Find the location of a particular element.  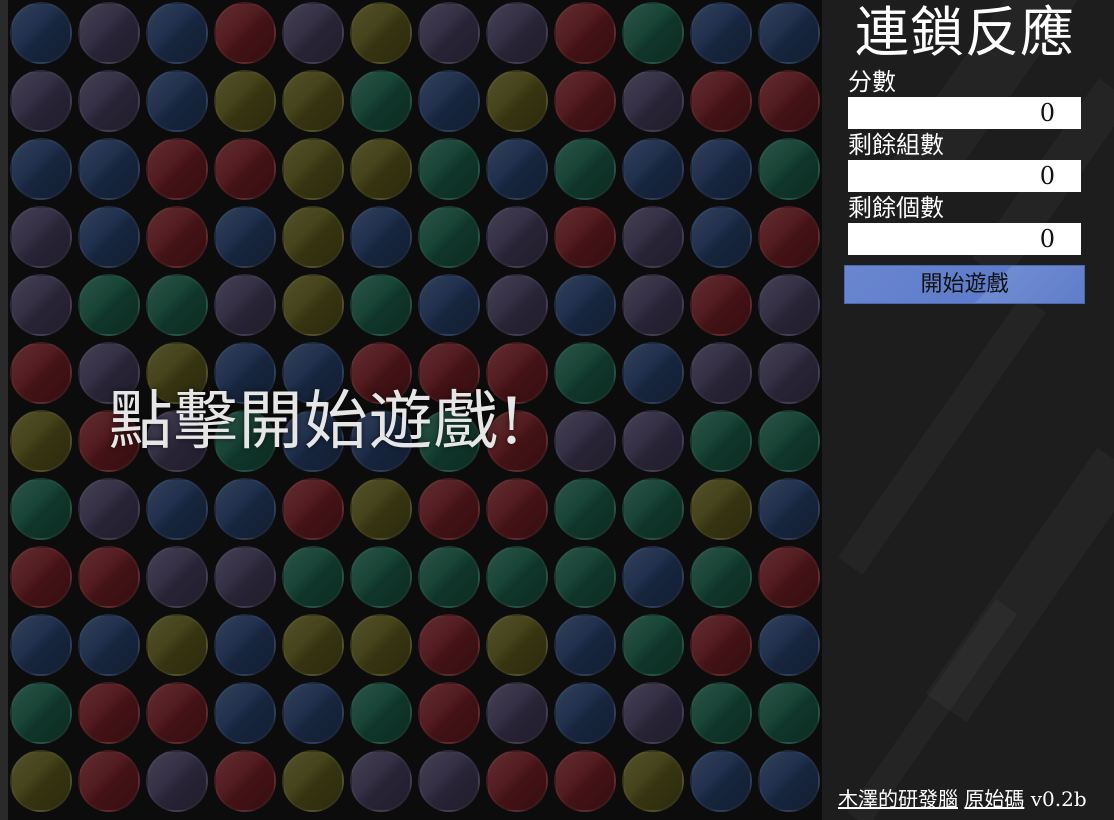

start-game-button: 開始遊戲 is located at coordinates (964, 284).